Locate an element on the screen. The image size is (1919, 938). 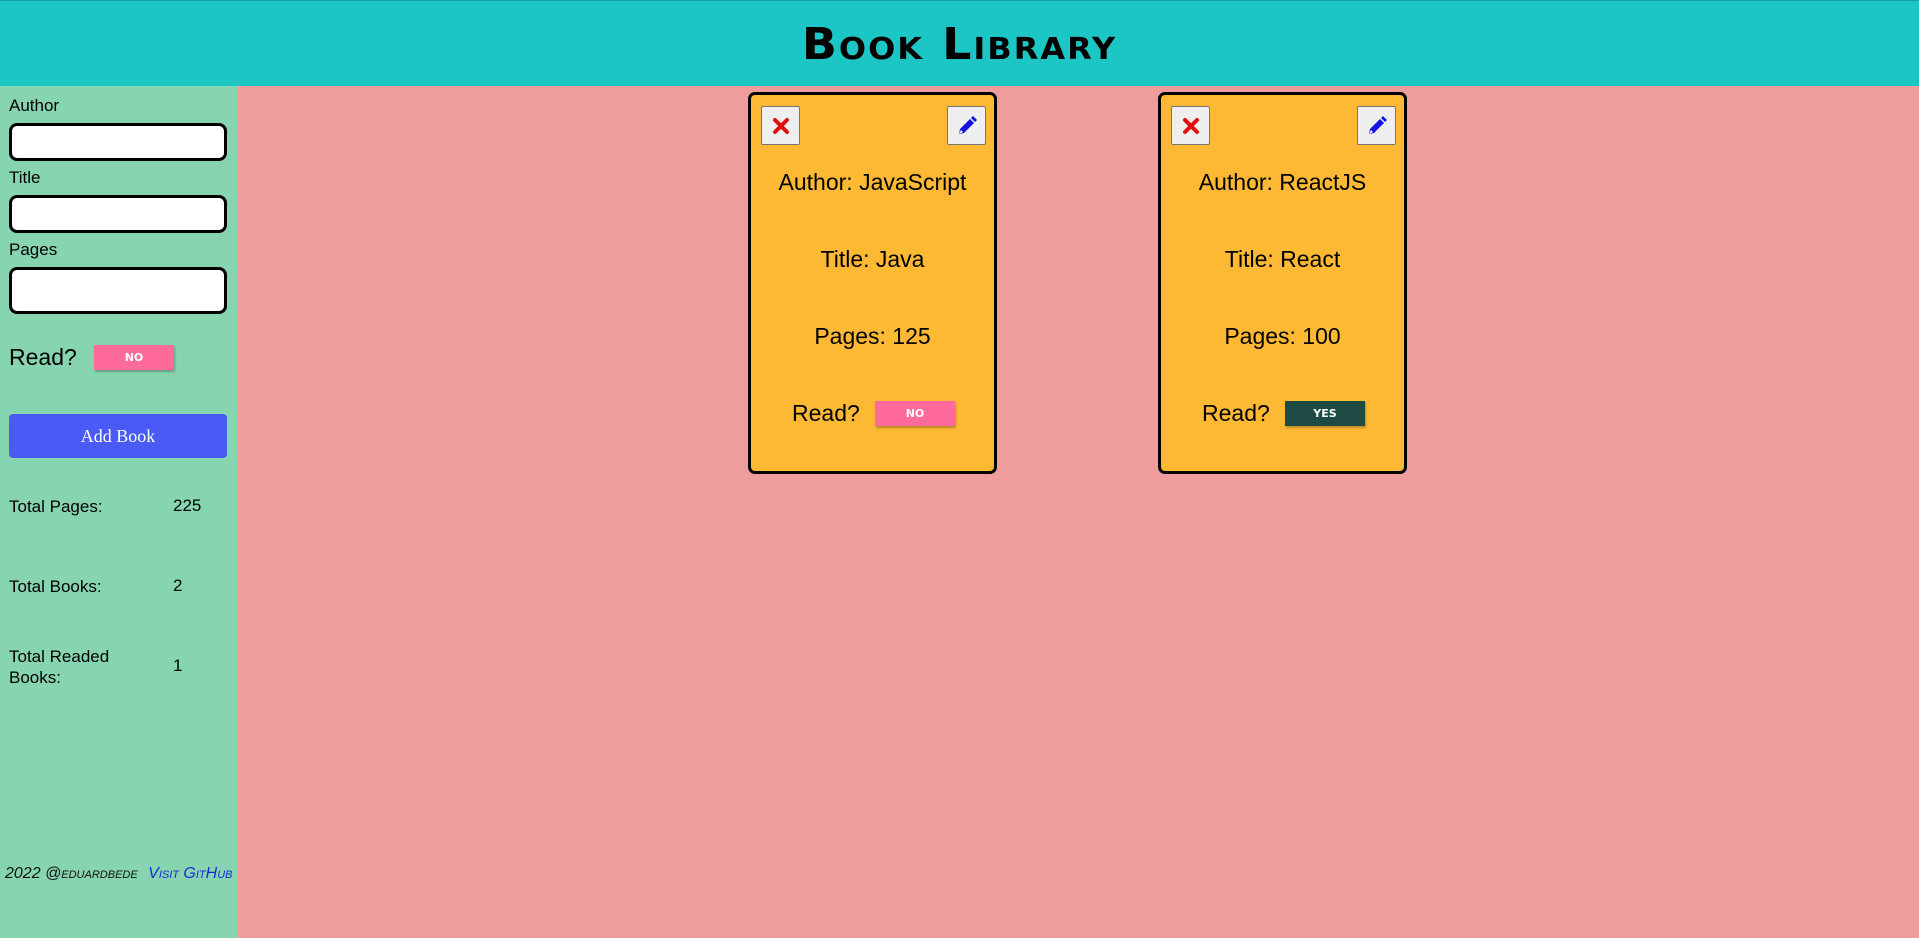
add-book-button: Add Book is located at coordinates (118, 436).